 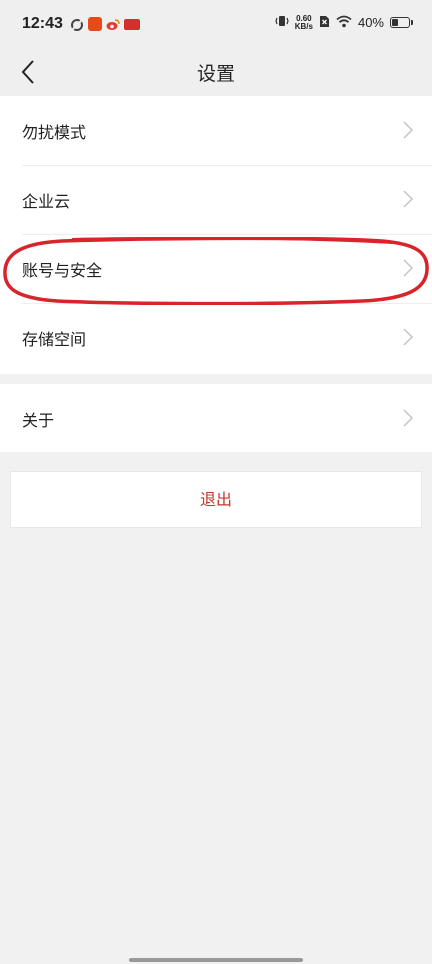 I want to click on sim-off-icon, so click(x=324, y=23).